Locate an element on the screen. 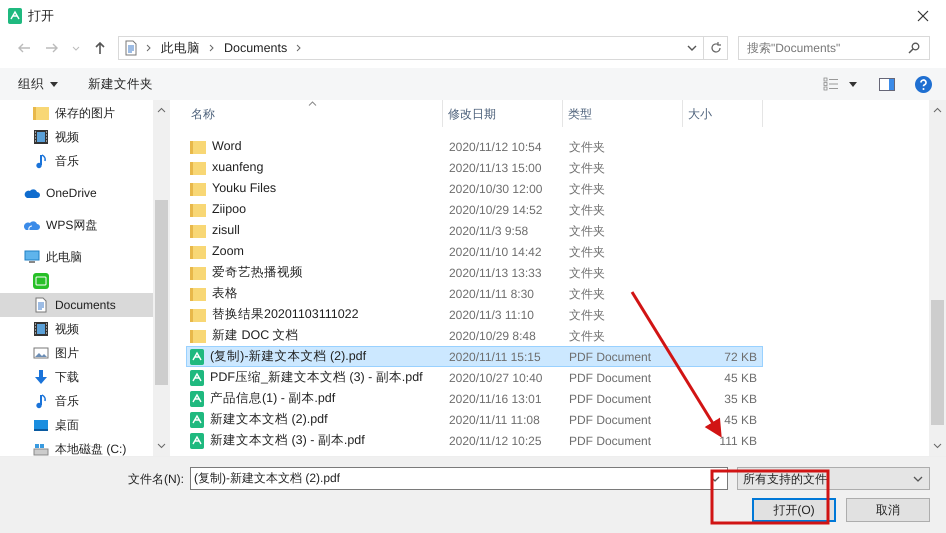 This screenshot has width=946, height=533. file-row: xuanfeng 2020/11/13 15:00 文件夹 is located at coordinates (474, 167).